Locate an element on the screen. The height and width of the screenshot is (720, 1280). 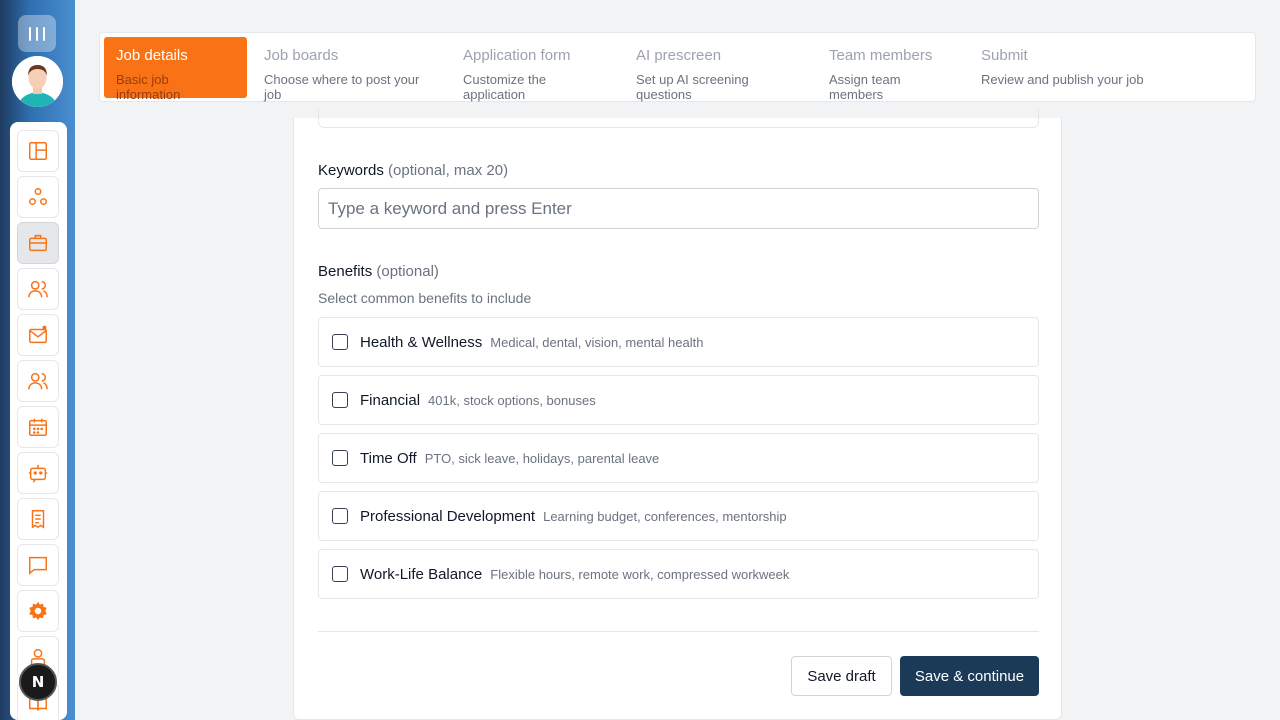
benefit-option-financial: Financial 401k, stock options, bonuses is located at coordinates (678, 400).